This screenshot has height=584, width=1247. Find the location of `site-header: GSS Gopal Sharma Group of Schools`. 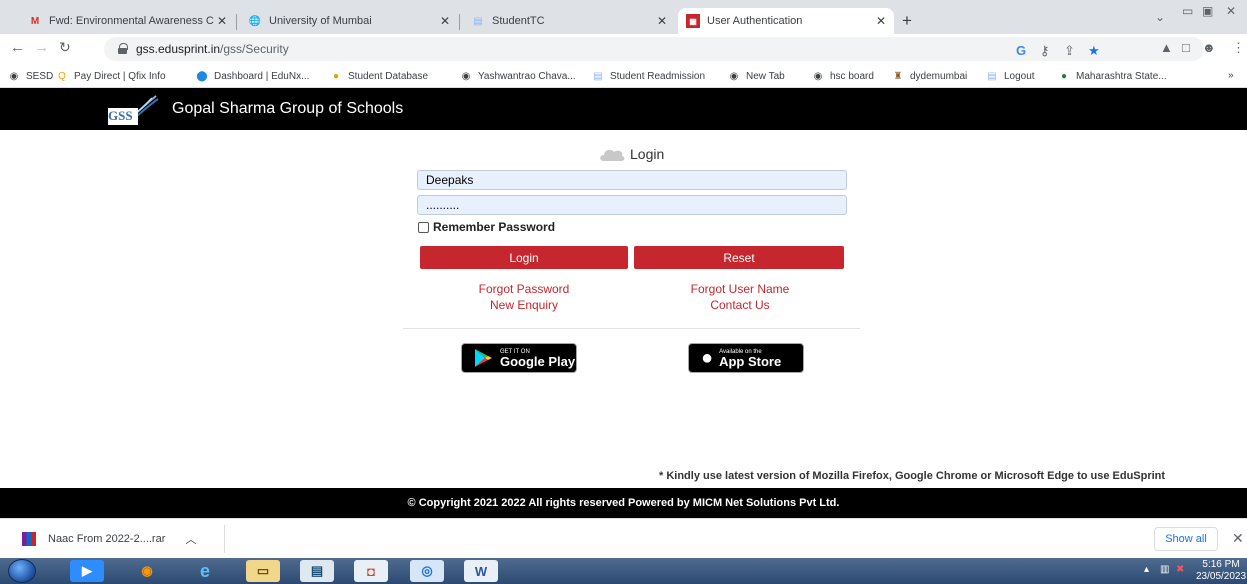

site-header: GSS Gopal Sharma Group of Schools is located at coordinates (623, 109).